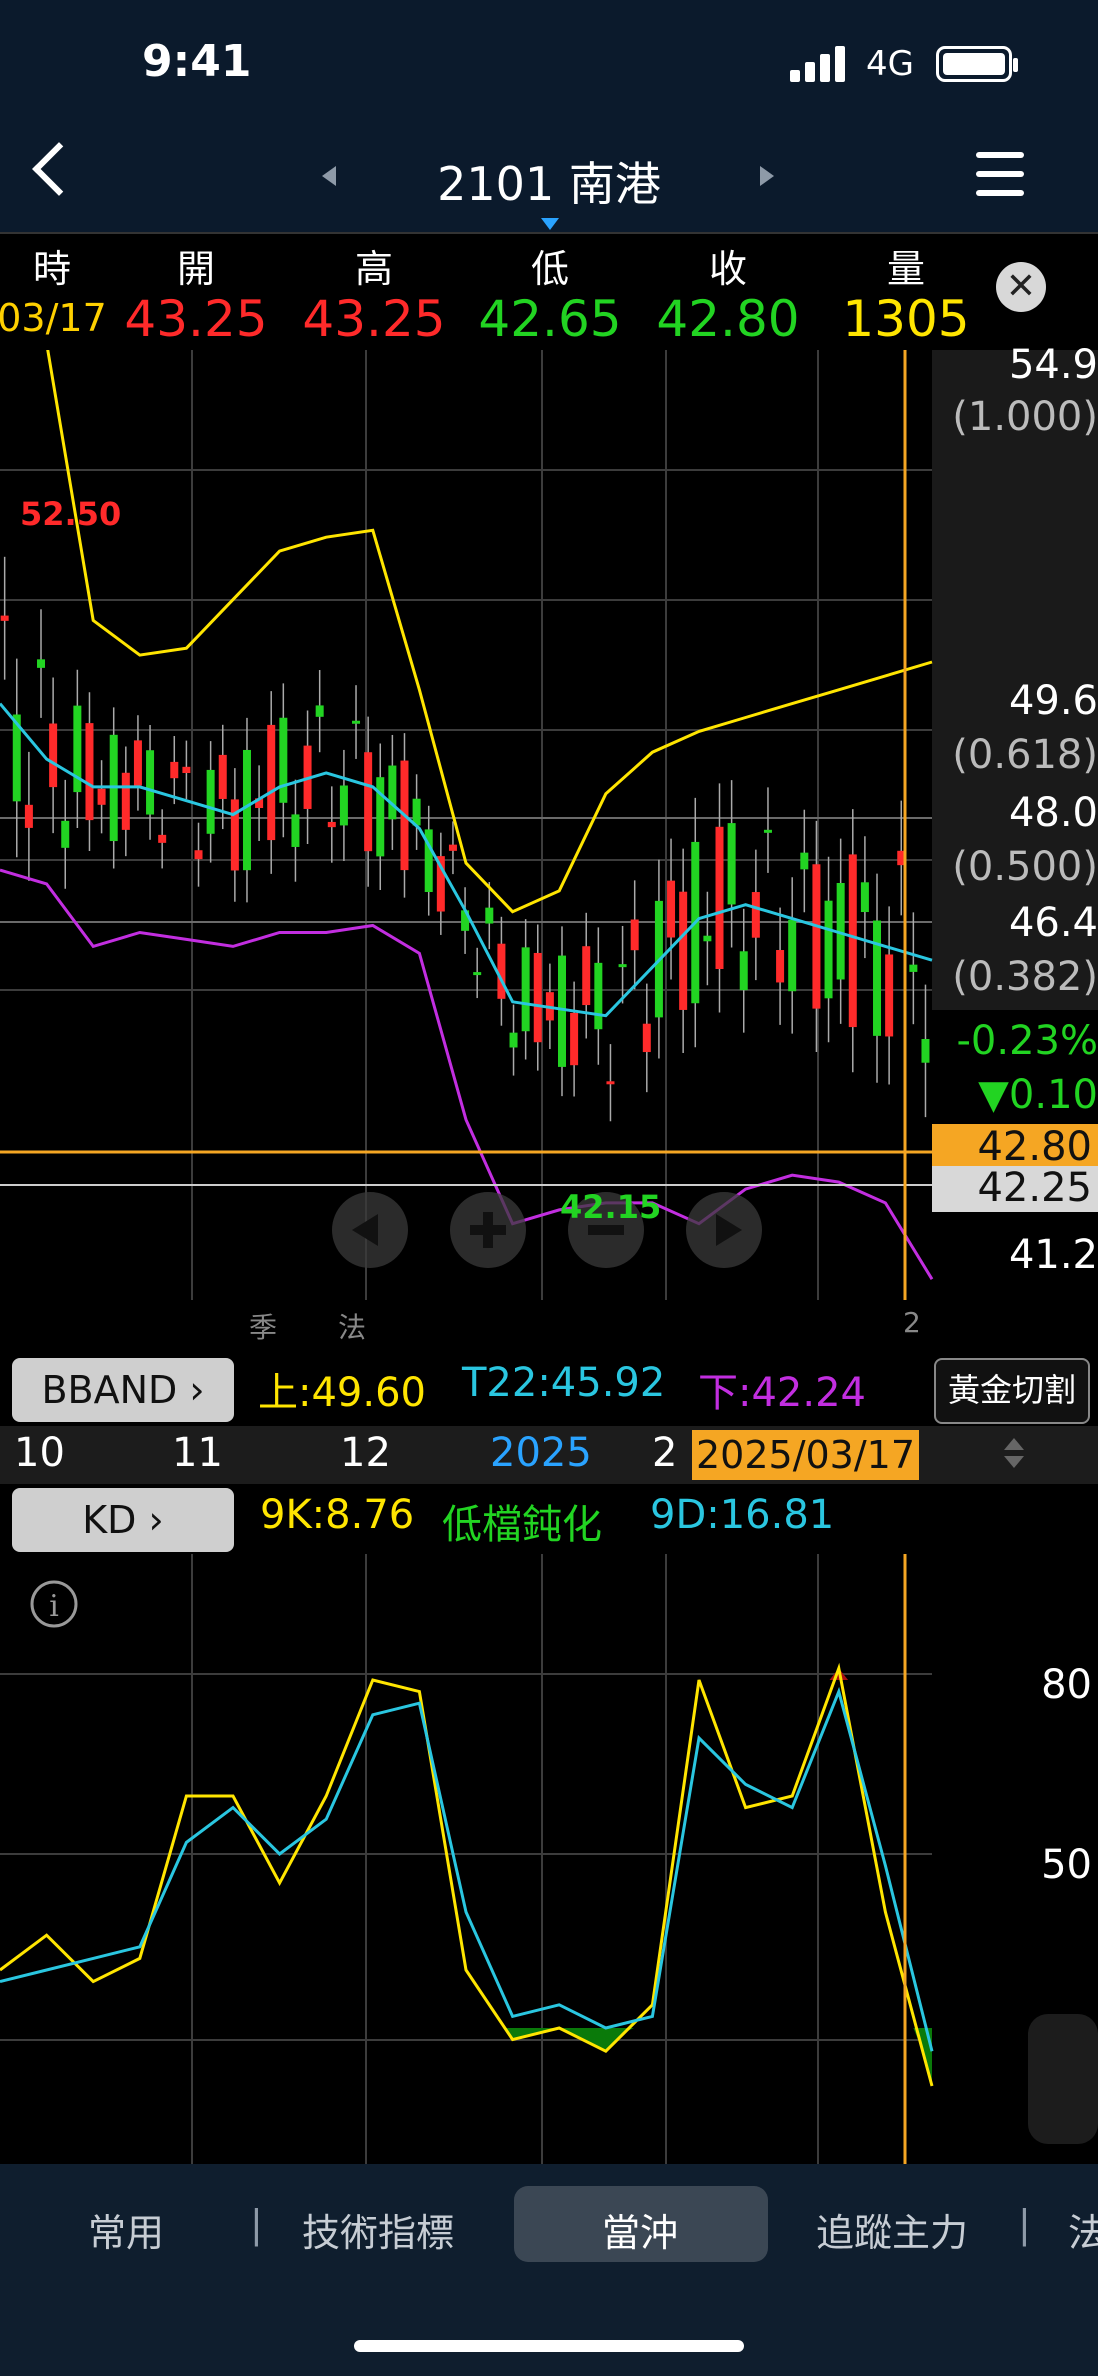 The image size is (1098, 2376). What do you see at coordinates (1014, 1444) in the screenshot?
I see `chevron-up-icon` at bounding box center [1014, 1444].